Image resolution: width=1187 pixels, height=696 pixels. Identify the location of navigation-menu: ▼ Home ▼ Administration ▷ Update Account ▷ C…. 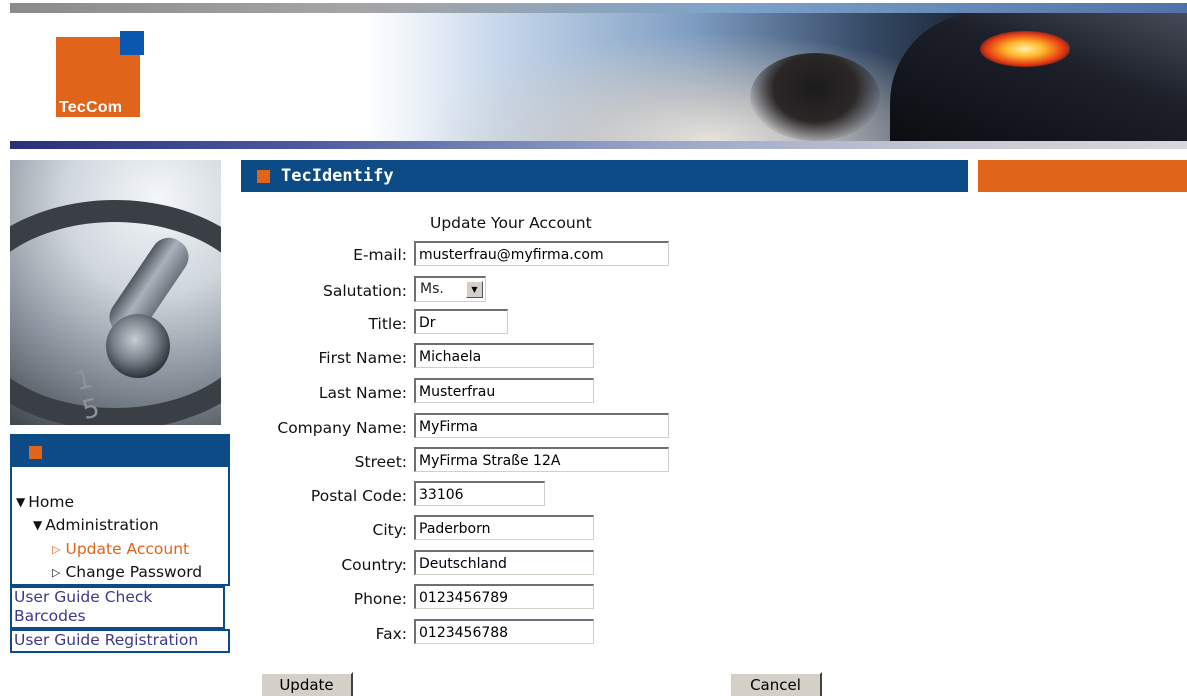
(120, 510).